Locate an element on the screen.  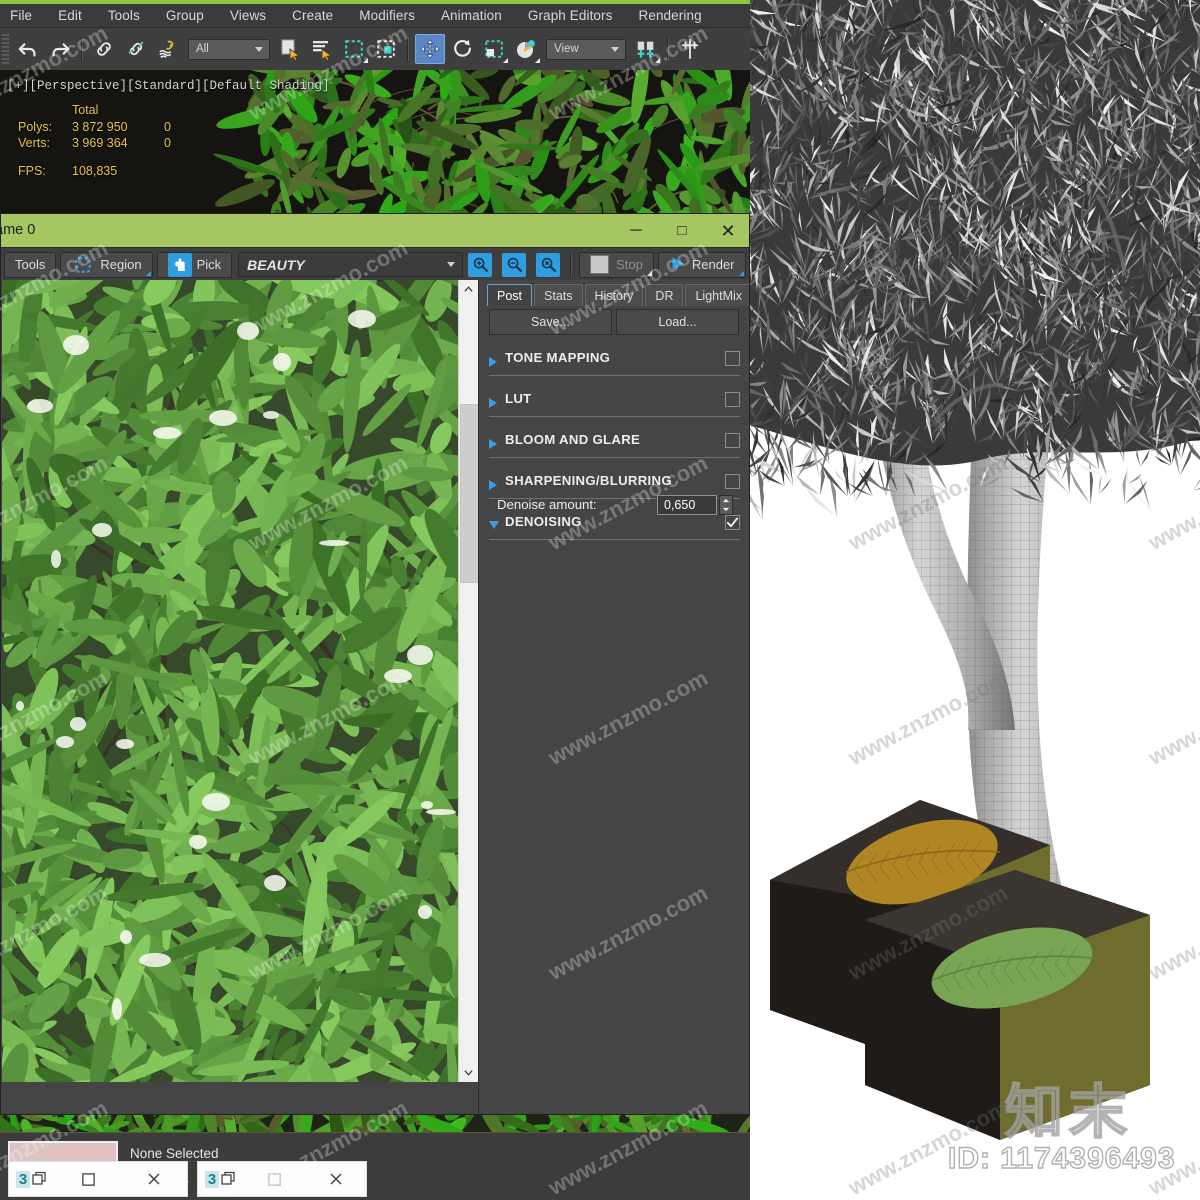
menu-item-views: Views is located at coordinates (248, 15).